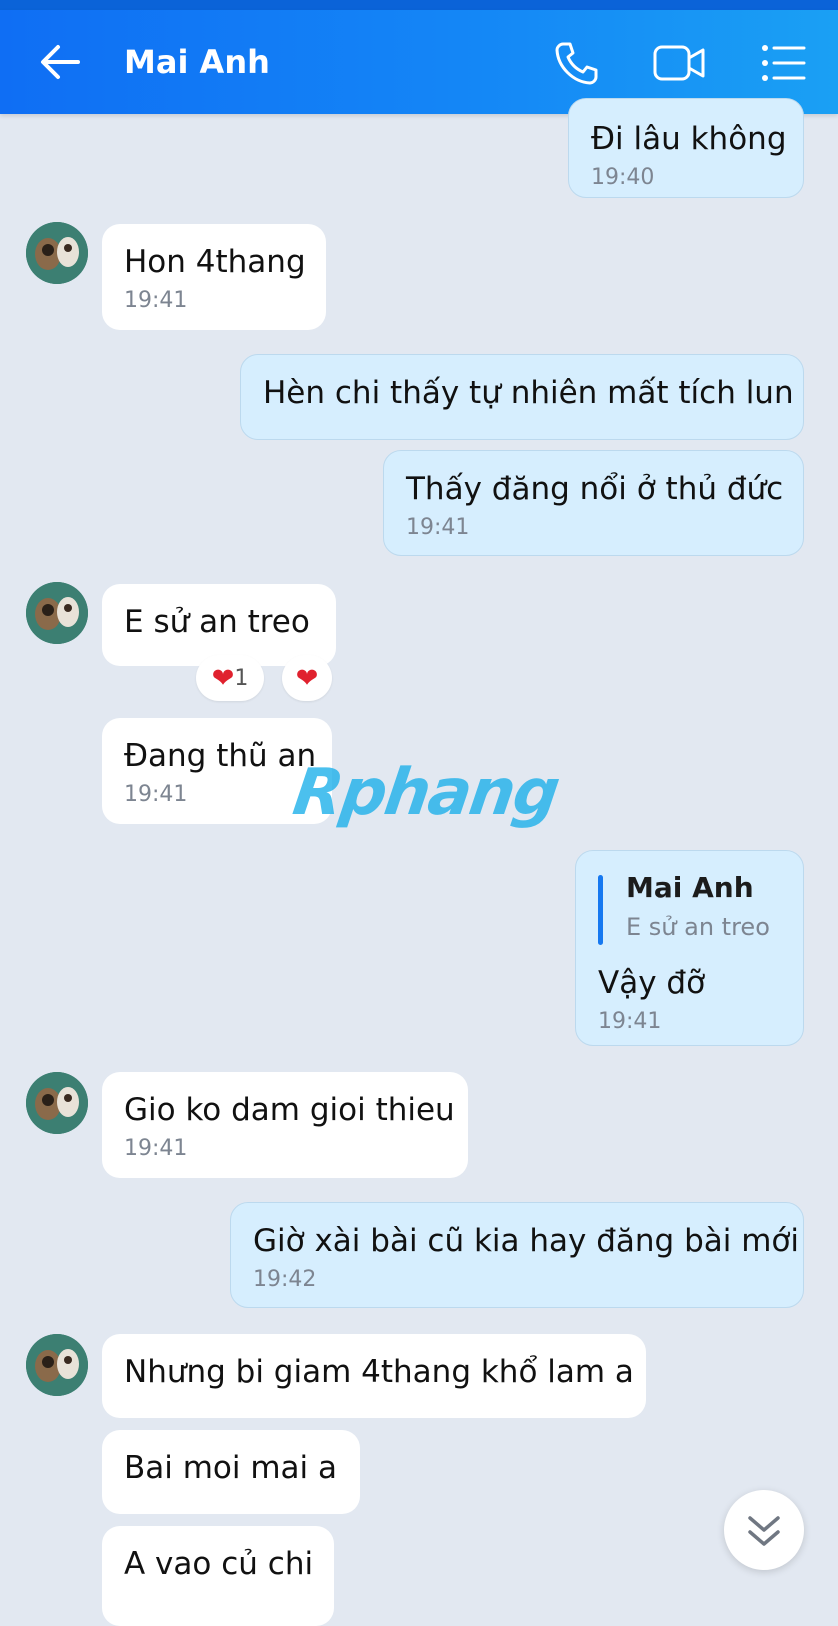  I want to click on message-bubble-outgoing: Đi lâu không 19:40, so click(686, 148).